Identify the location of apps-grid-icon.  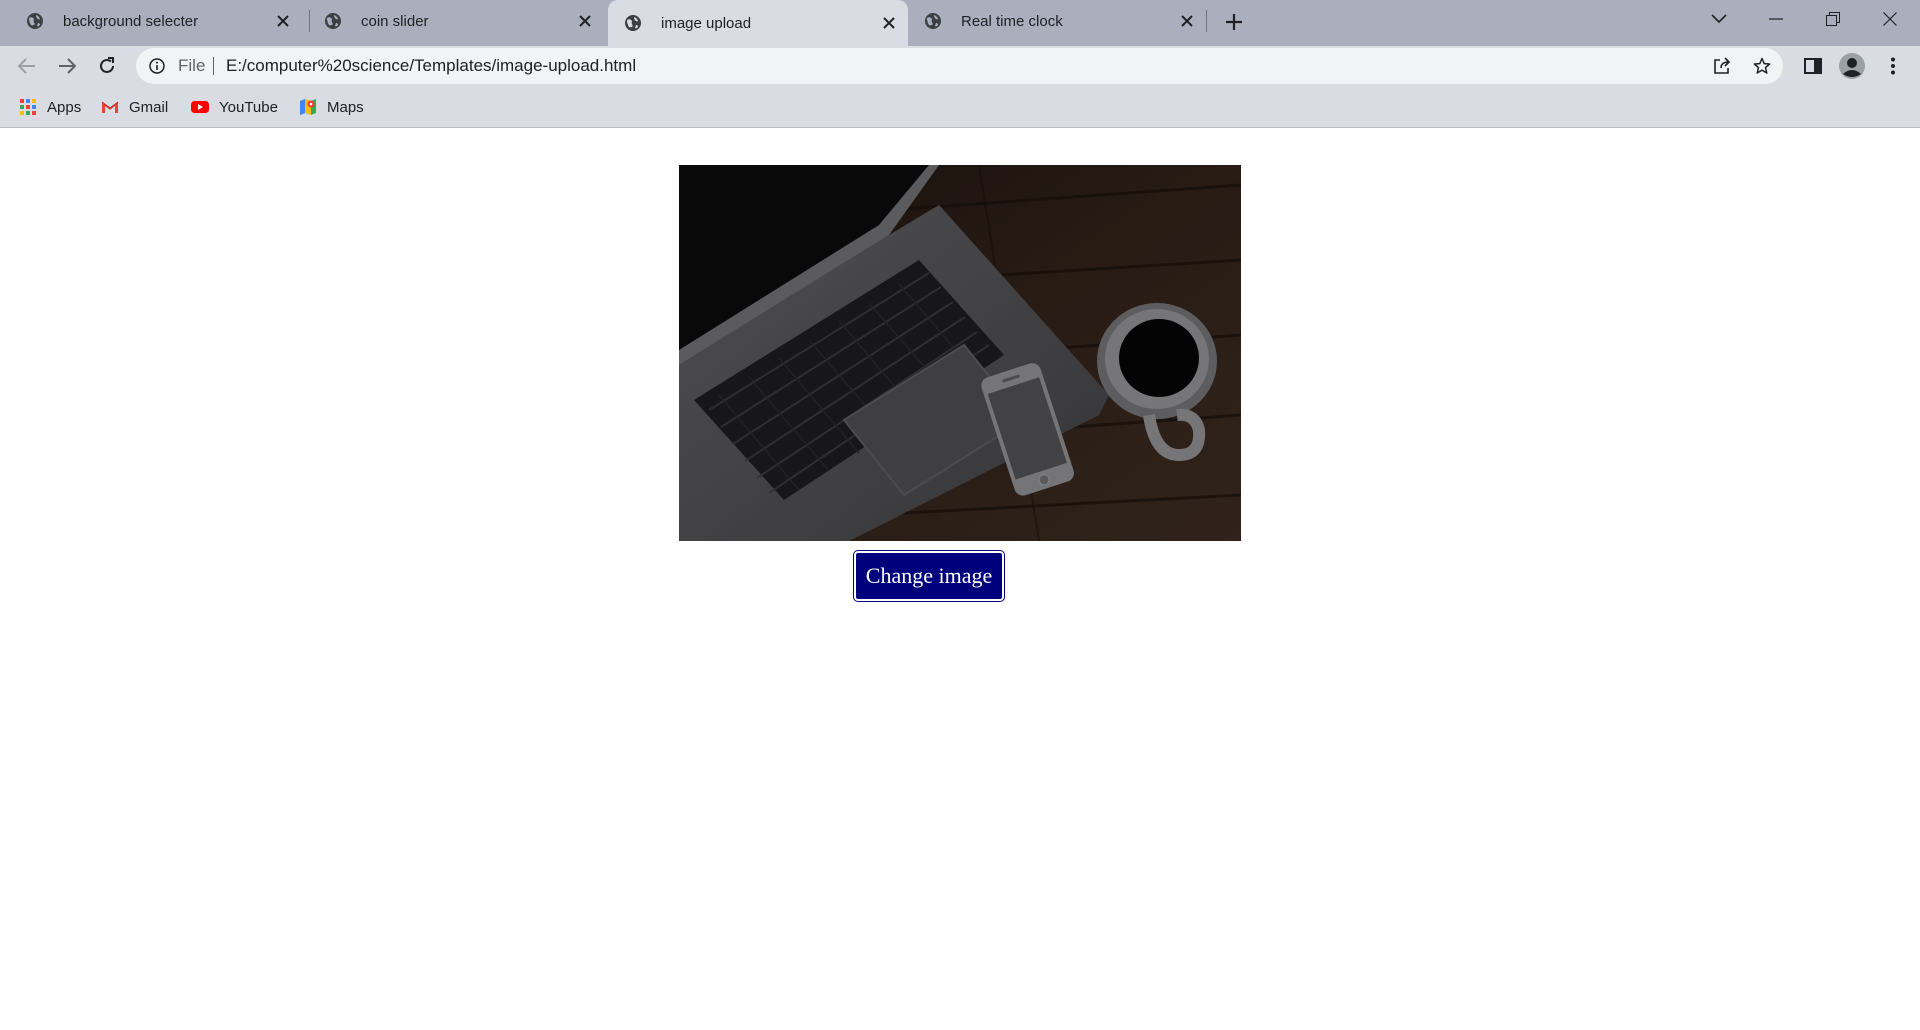
(28, 107).